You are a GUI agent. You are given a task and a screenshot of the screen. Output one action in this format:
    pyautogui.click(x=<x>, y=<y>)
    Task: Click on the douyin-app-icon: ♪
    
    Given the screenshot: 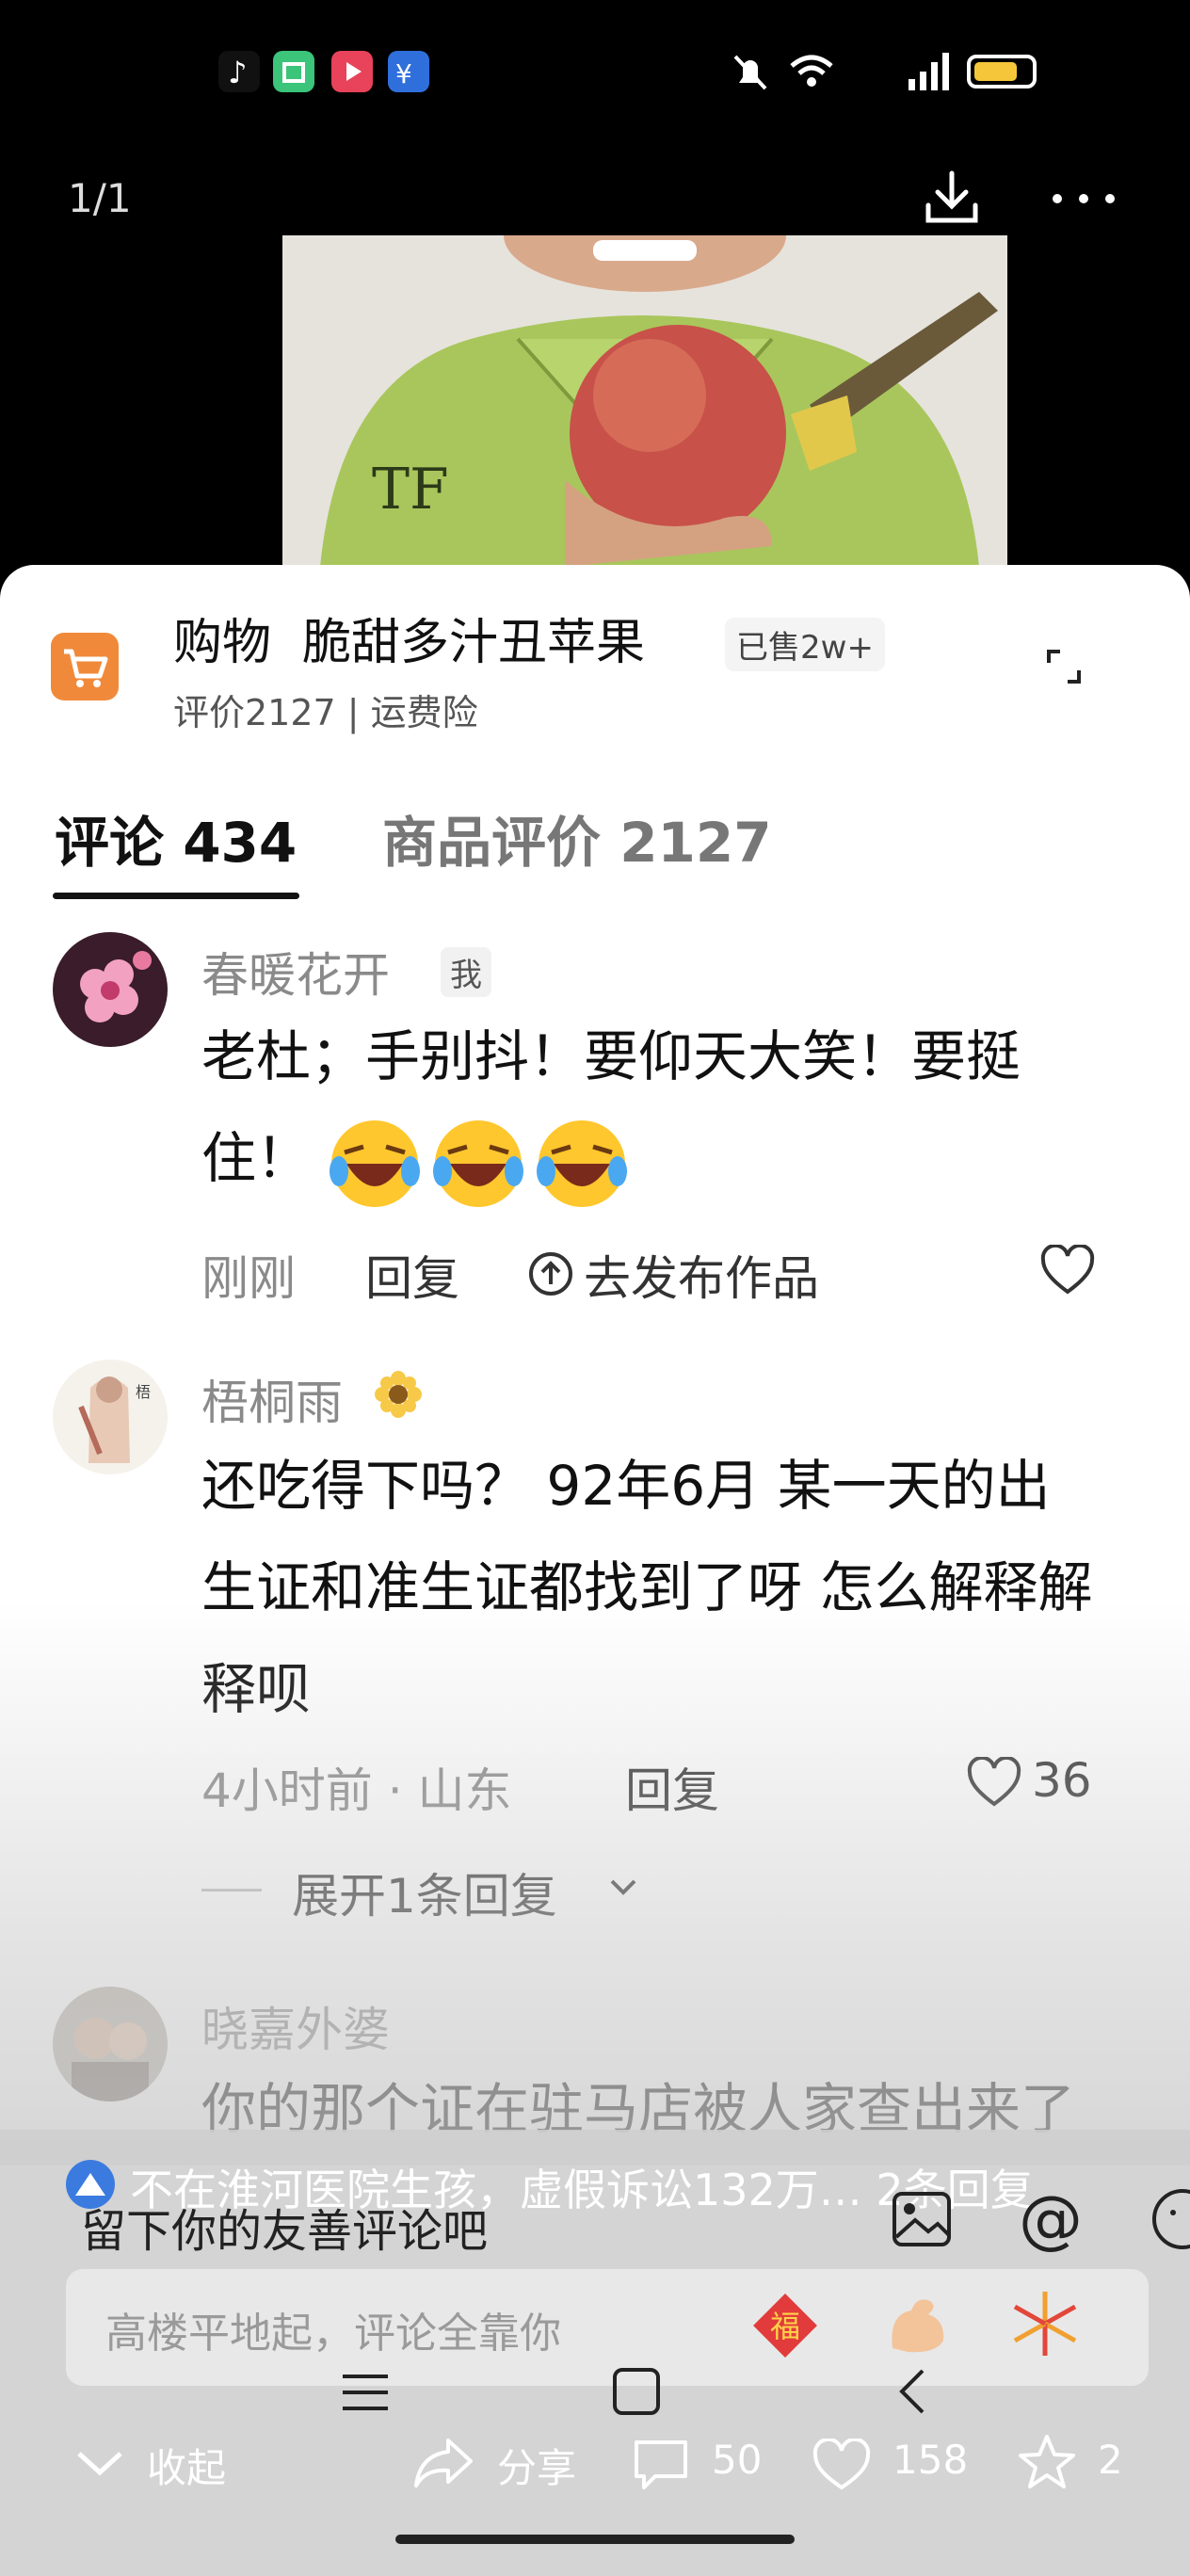 What is the action you would take?
    pyautogui.click(x=239, y=71)
    